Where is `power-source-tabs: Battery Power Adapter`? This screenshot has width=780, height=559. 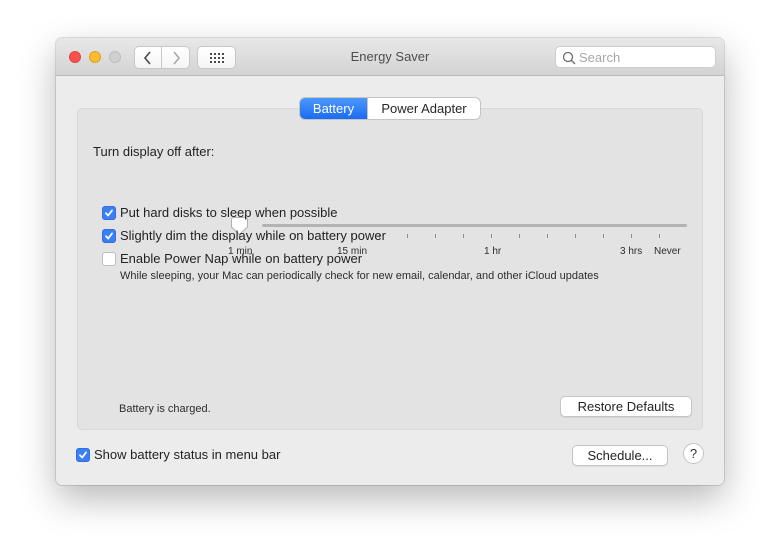
power-source-tabs: Battery Power Adapter is located at coordinates (390, 108).